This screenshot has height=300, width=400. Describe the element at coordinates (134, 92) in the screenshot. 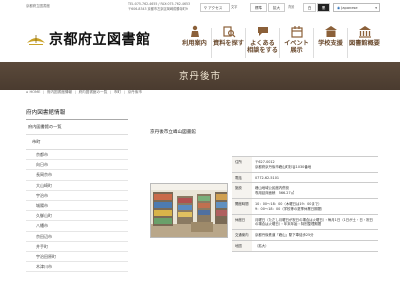

I see `breadcrumb-current: 京丹後市` at that location.